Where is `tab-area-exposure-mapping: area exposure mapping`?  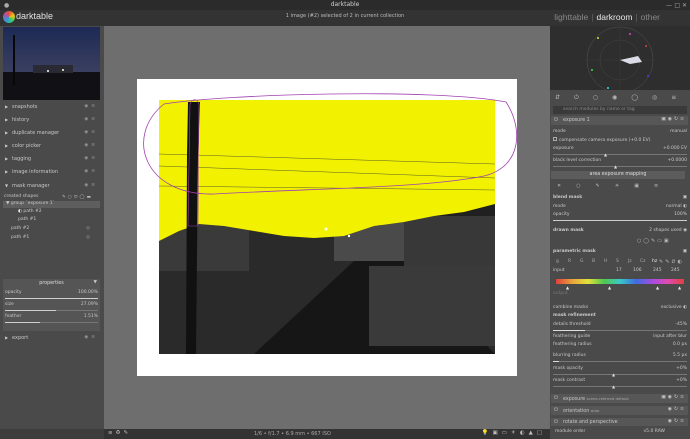
tab-area-exposure-mapping: area exposure mapping is located at coordinates (618, 175).